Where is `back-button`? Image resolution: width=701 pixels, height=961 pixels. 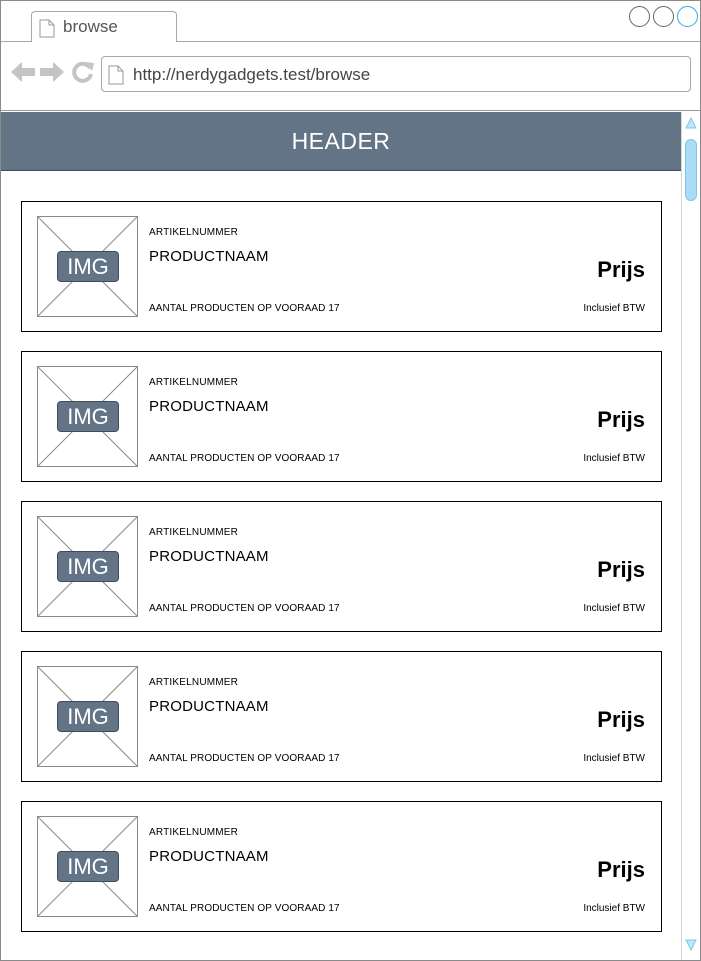 back-button is located at coordinates (23, 74).